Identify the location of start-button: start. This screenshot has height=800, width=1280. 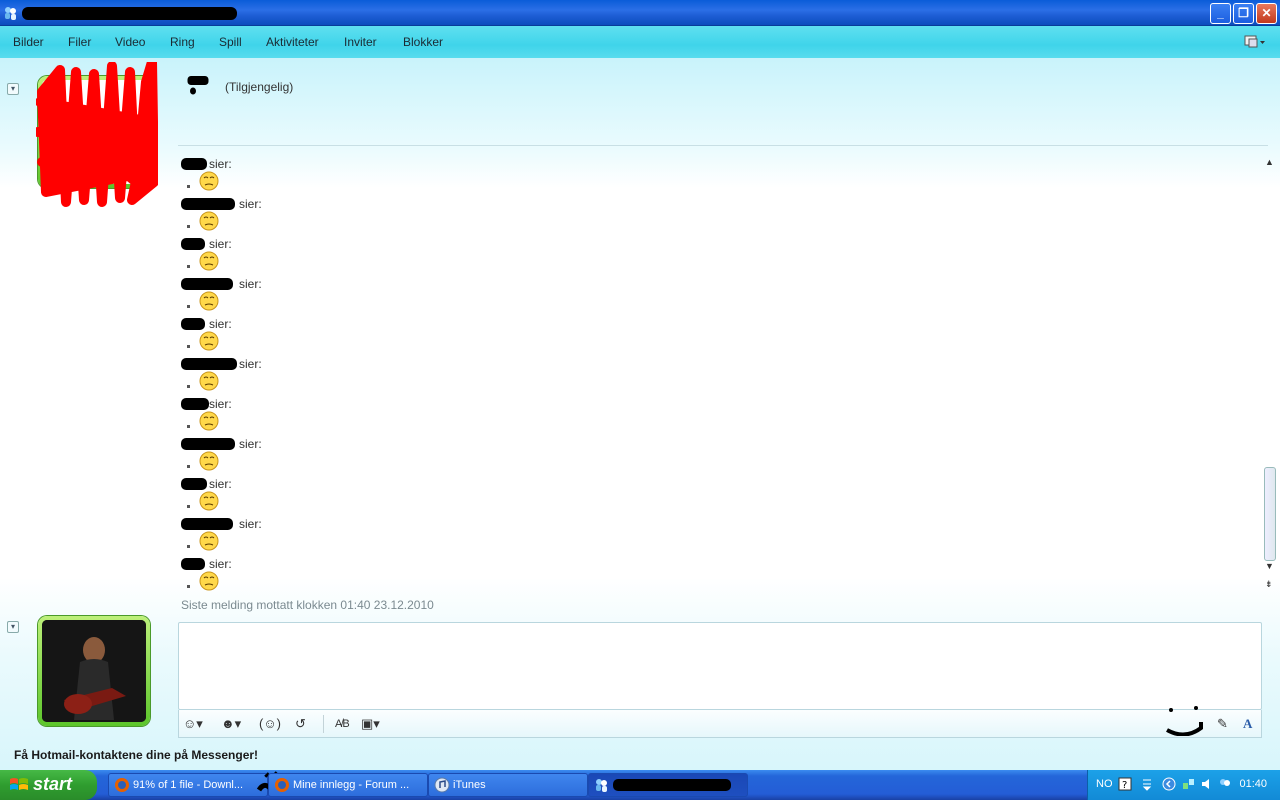
(48, 785).